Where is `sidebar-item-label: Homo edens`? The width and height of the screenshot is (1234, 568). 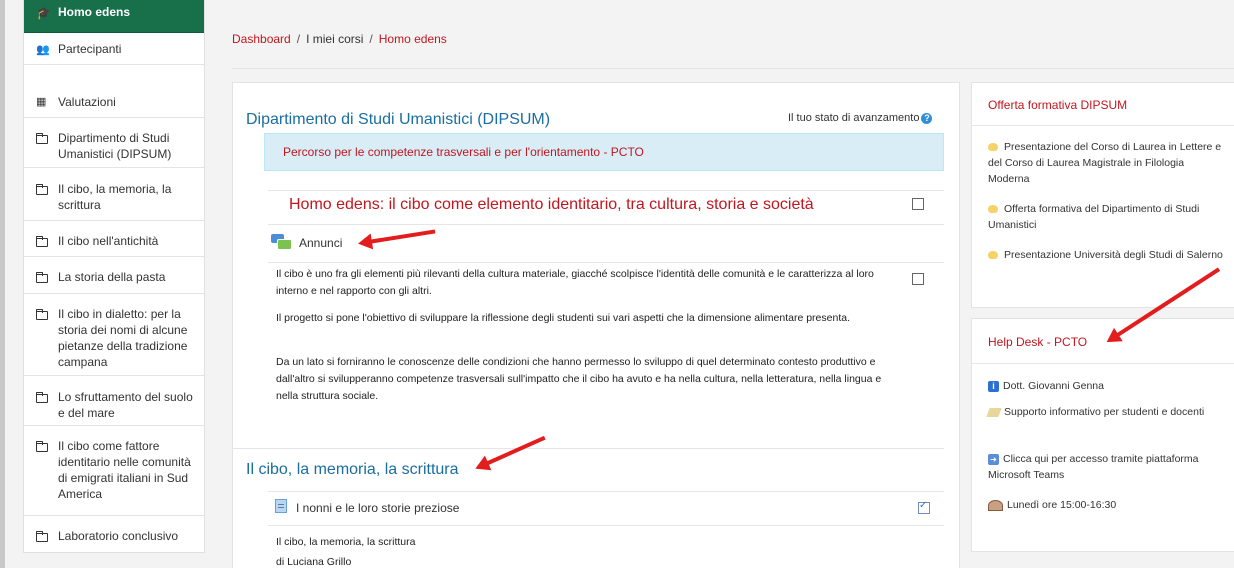
sidebar-item-label: Homo edens is located at coordinates (94, 12).